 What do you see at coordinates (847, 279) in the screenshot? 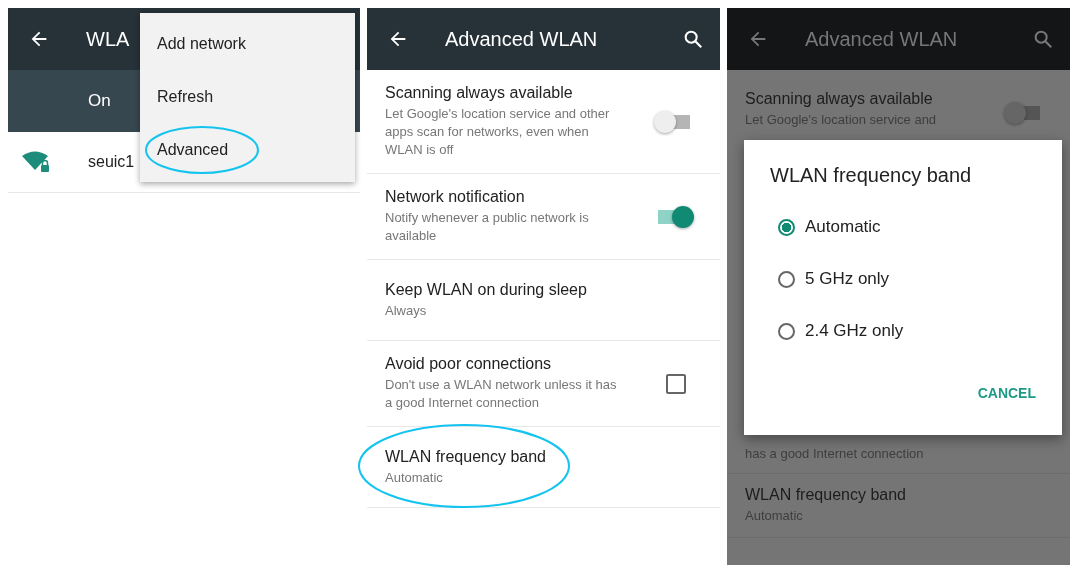
I see `option-label: 5 GHz only` at bounding box center [847, 279].